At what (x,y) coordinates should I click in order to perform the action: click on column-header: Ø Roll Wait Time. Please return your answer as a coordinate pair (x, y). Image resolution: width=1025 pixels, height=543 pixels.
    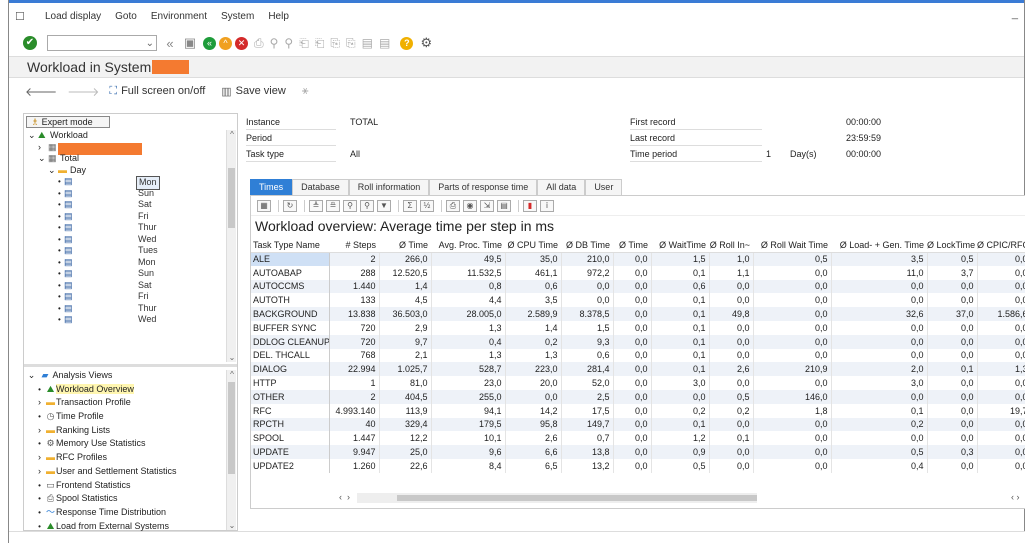
    Looking at the image, I should click on (792, 245).